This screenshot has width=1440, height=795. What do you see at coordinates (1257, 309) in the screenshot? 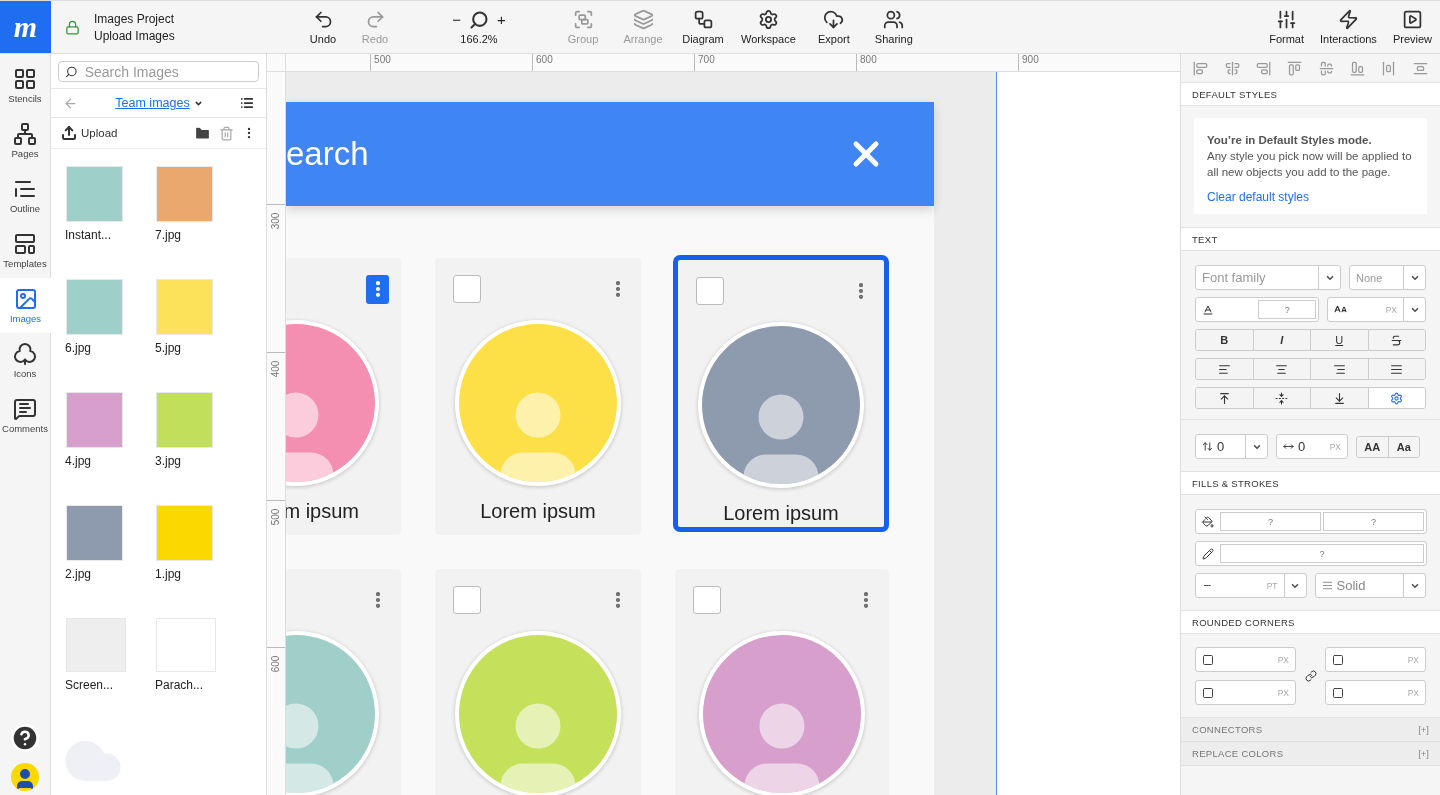
I see `text-color-field: ?` at bounding box center [1257, 309].